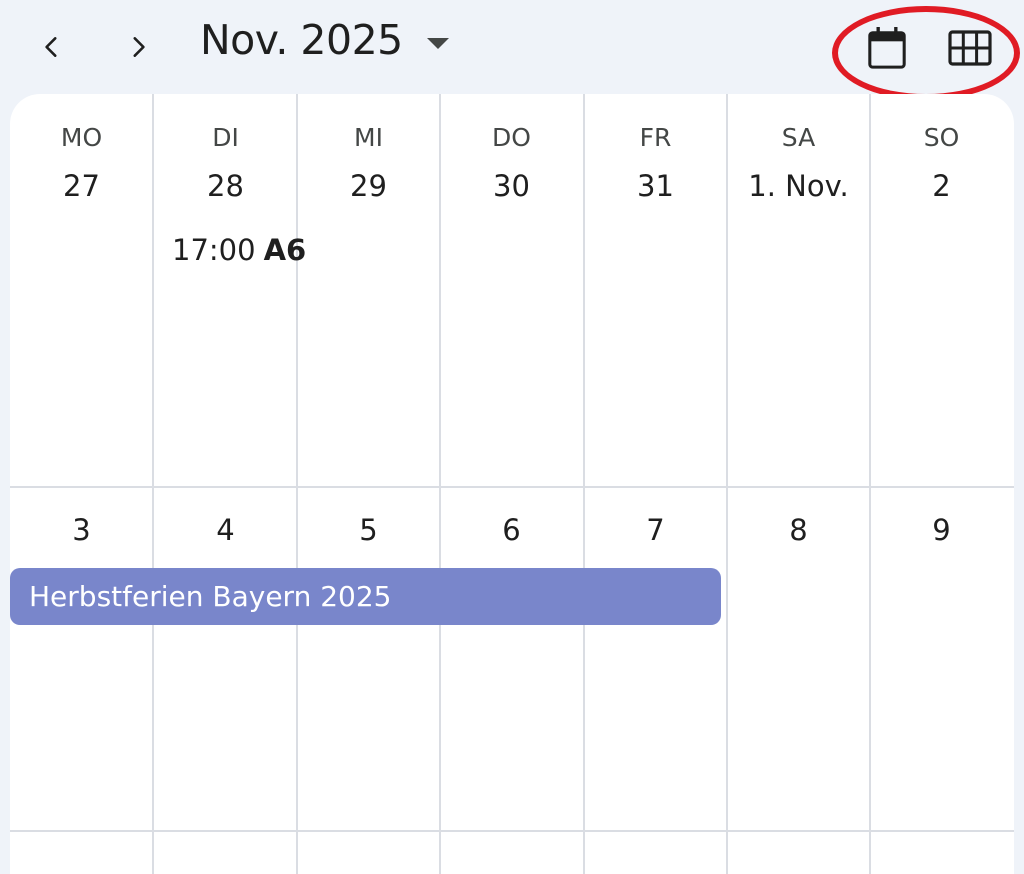 The image size is (1024, 874). I want to click on day-cell: 4, so click(225, 462).